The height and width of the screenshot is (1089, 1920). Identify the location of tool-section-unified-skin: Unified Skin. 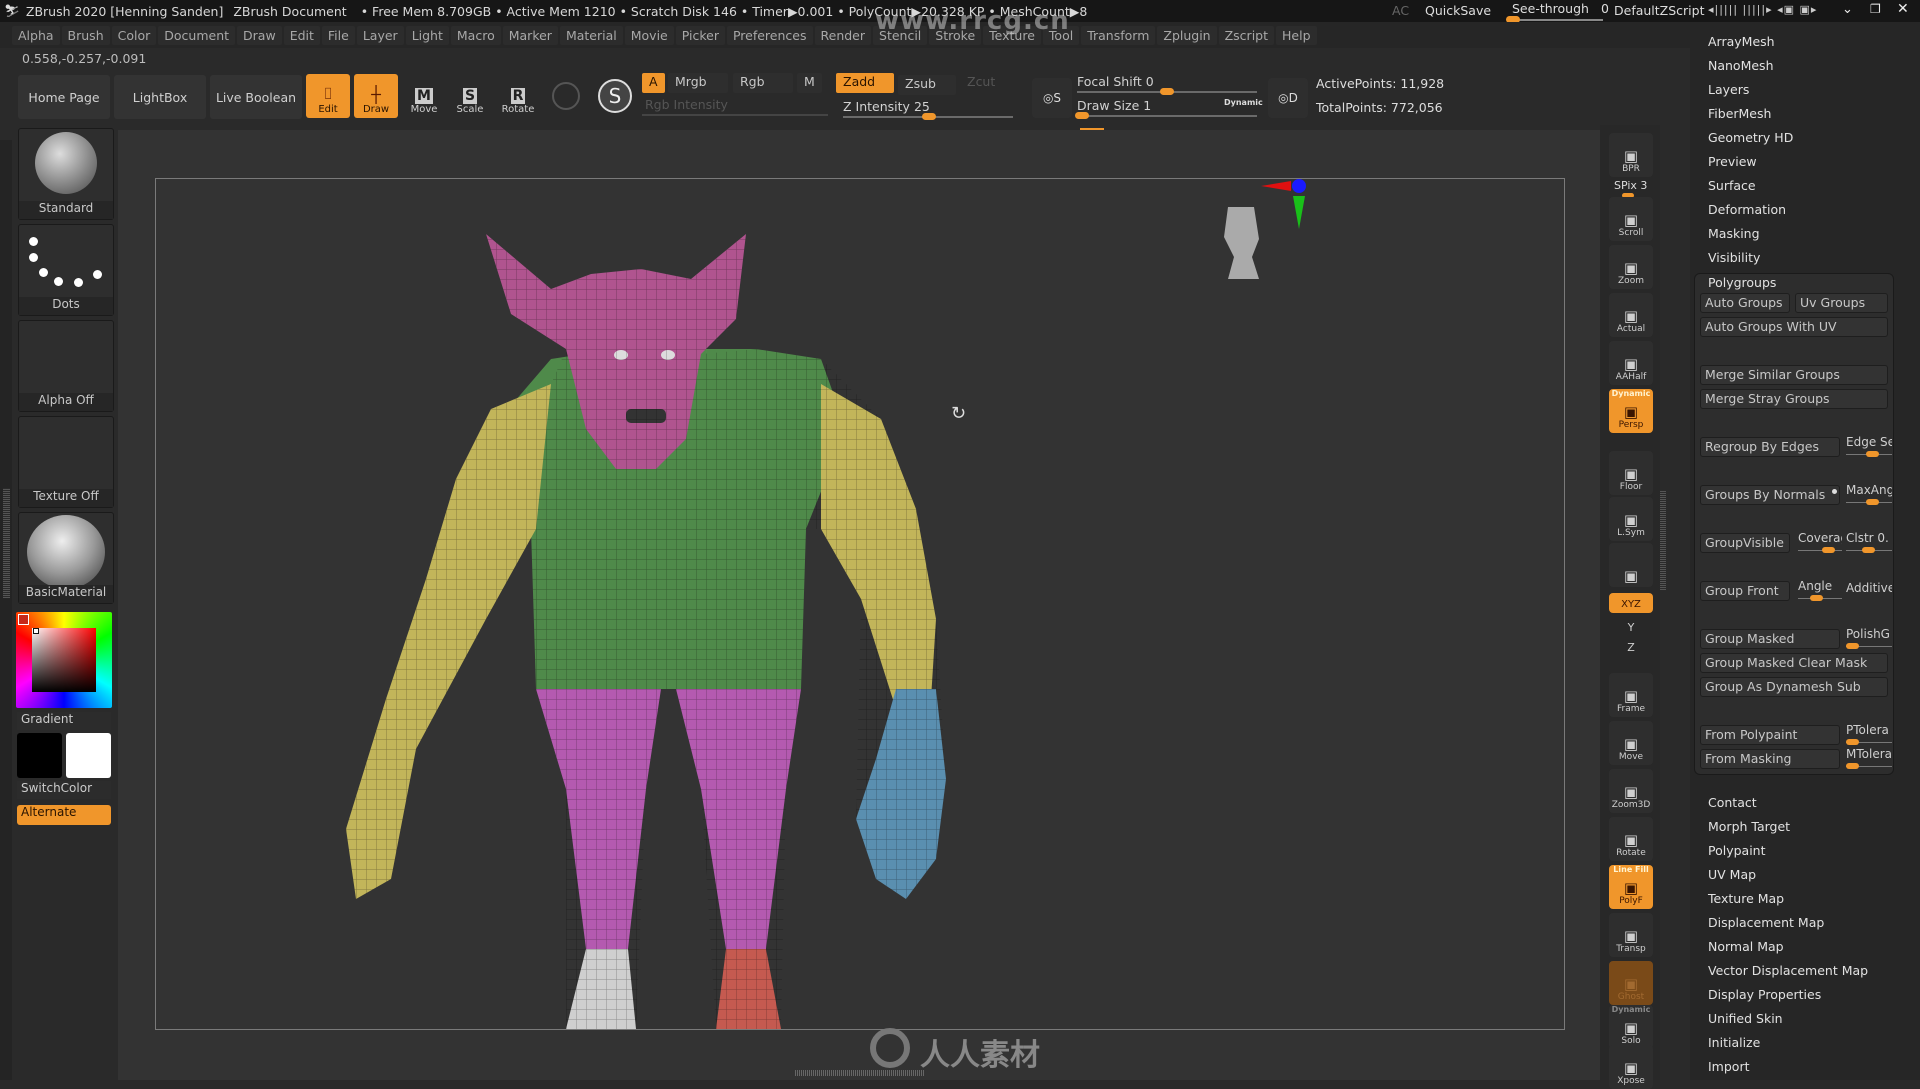
(1745, 1018).